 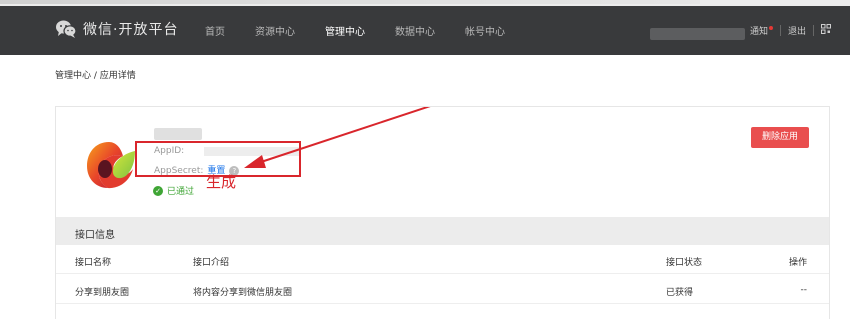 I want to click on notice-label: 通知, so click(x=759, y=32).